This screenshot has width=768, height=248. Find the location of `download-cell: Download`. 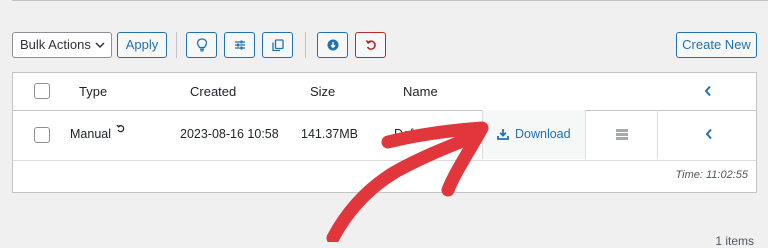

download-cell: Download is located at coordinates (534, 134).